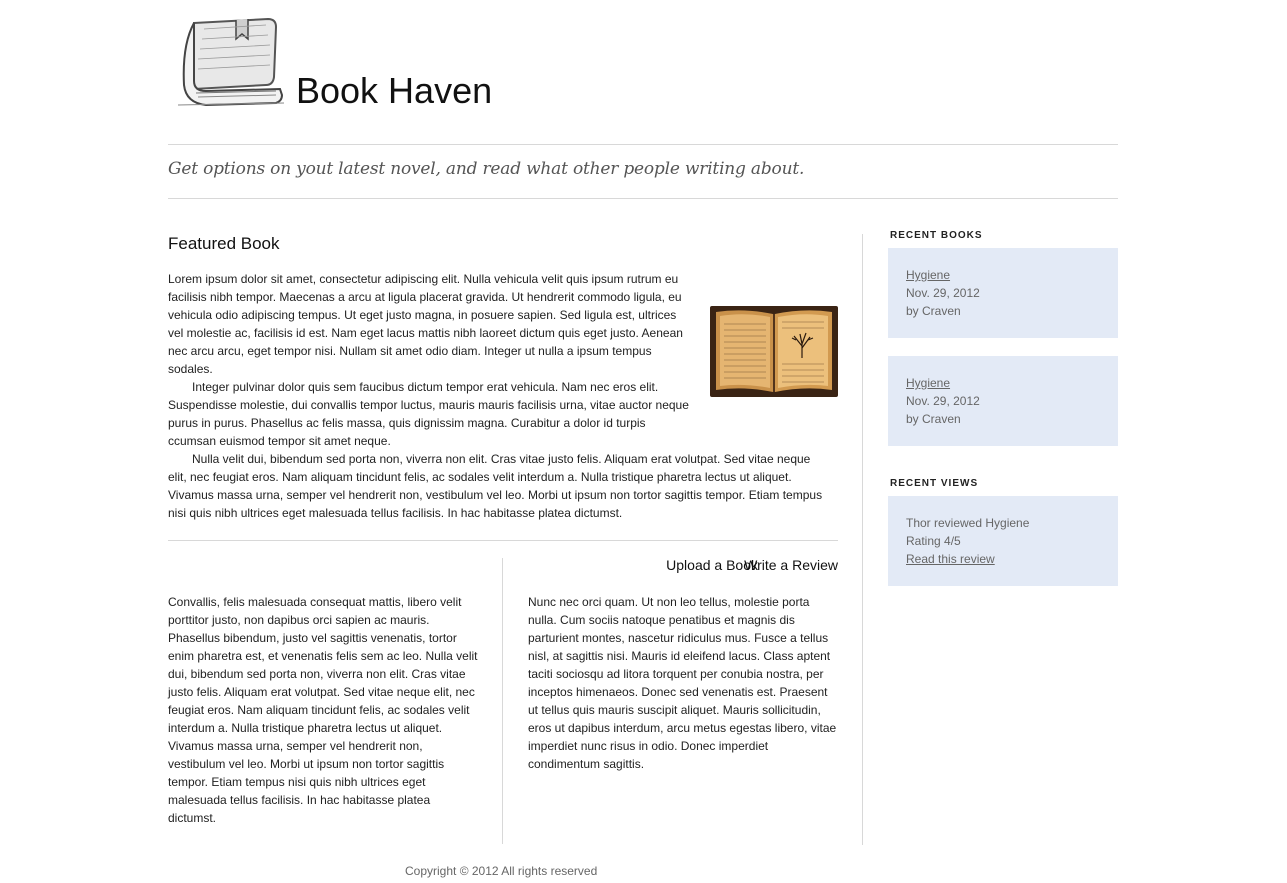 This screenshot has height=883, width=1287. What do you see at coordinates (774, 351) in the screenshot?
I see `open-book-image` at bounding box center [774, 351].